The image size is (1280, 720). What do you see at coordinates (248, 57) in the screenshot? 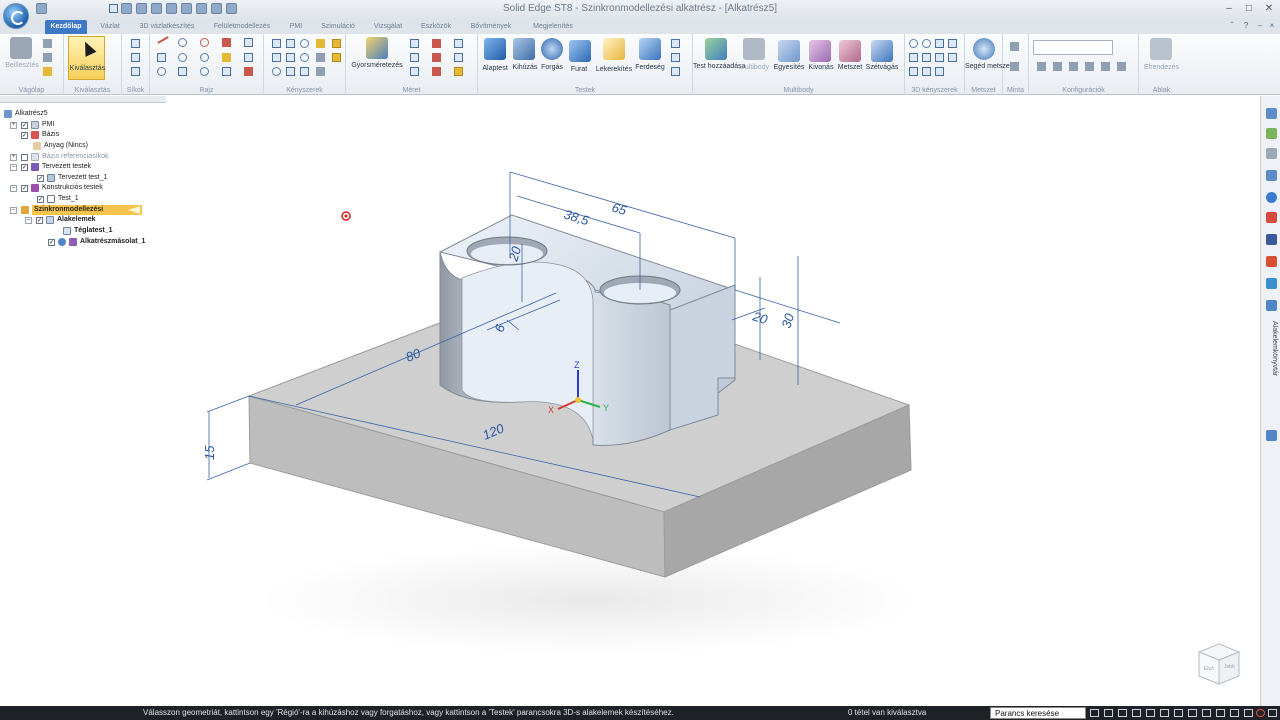
I see `mirror-icon` at bounding box center [248, 57].